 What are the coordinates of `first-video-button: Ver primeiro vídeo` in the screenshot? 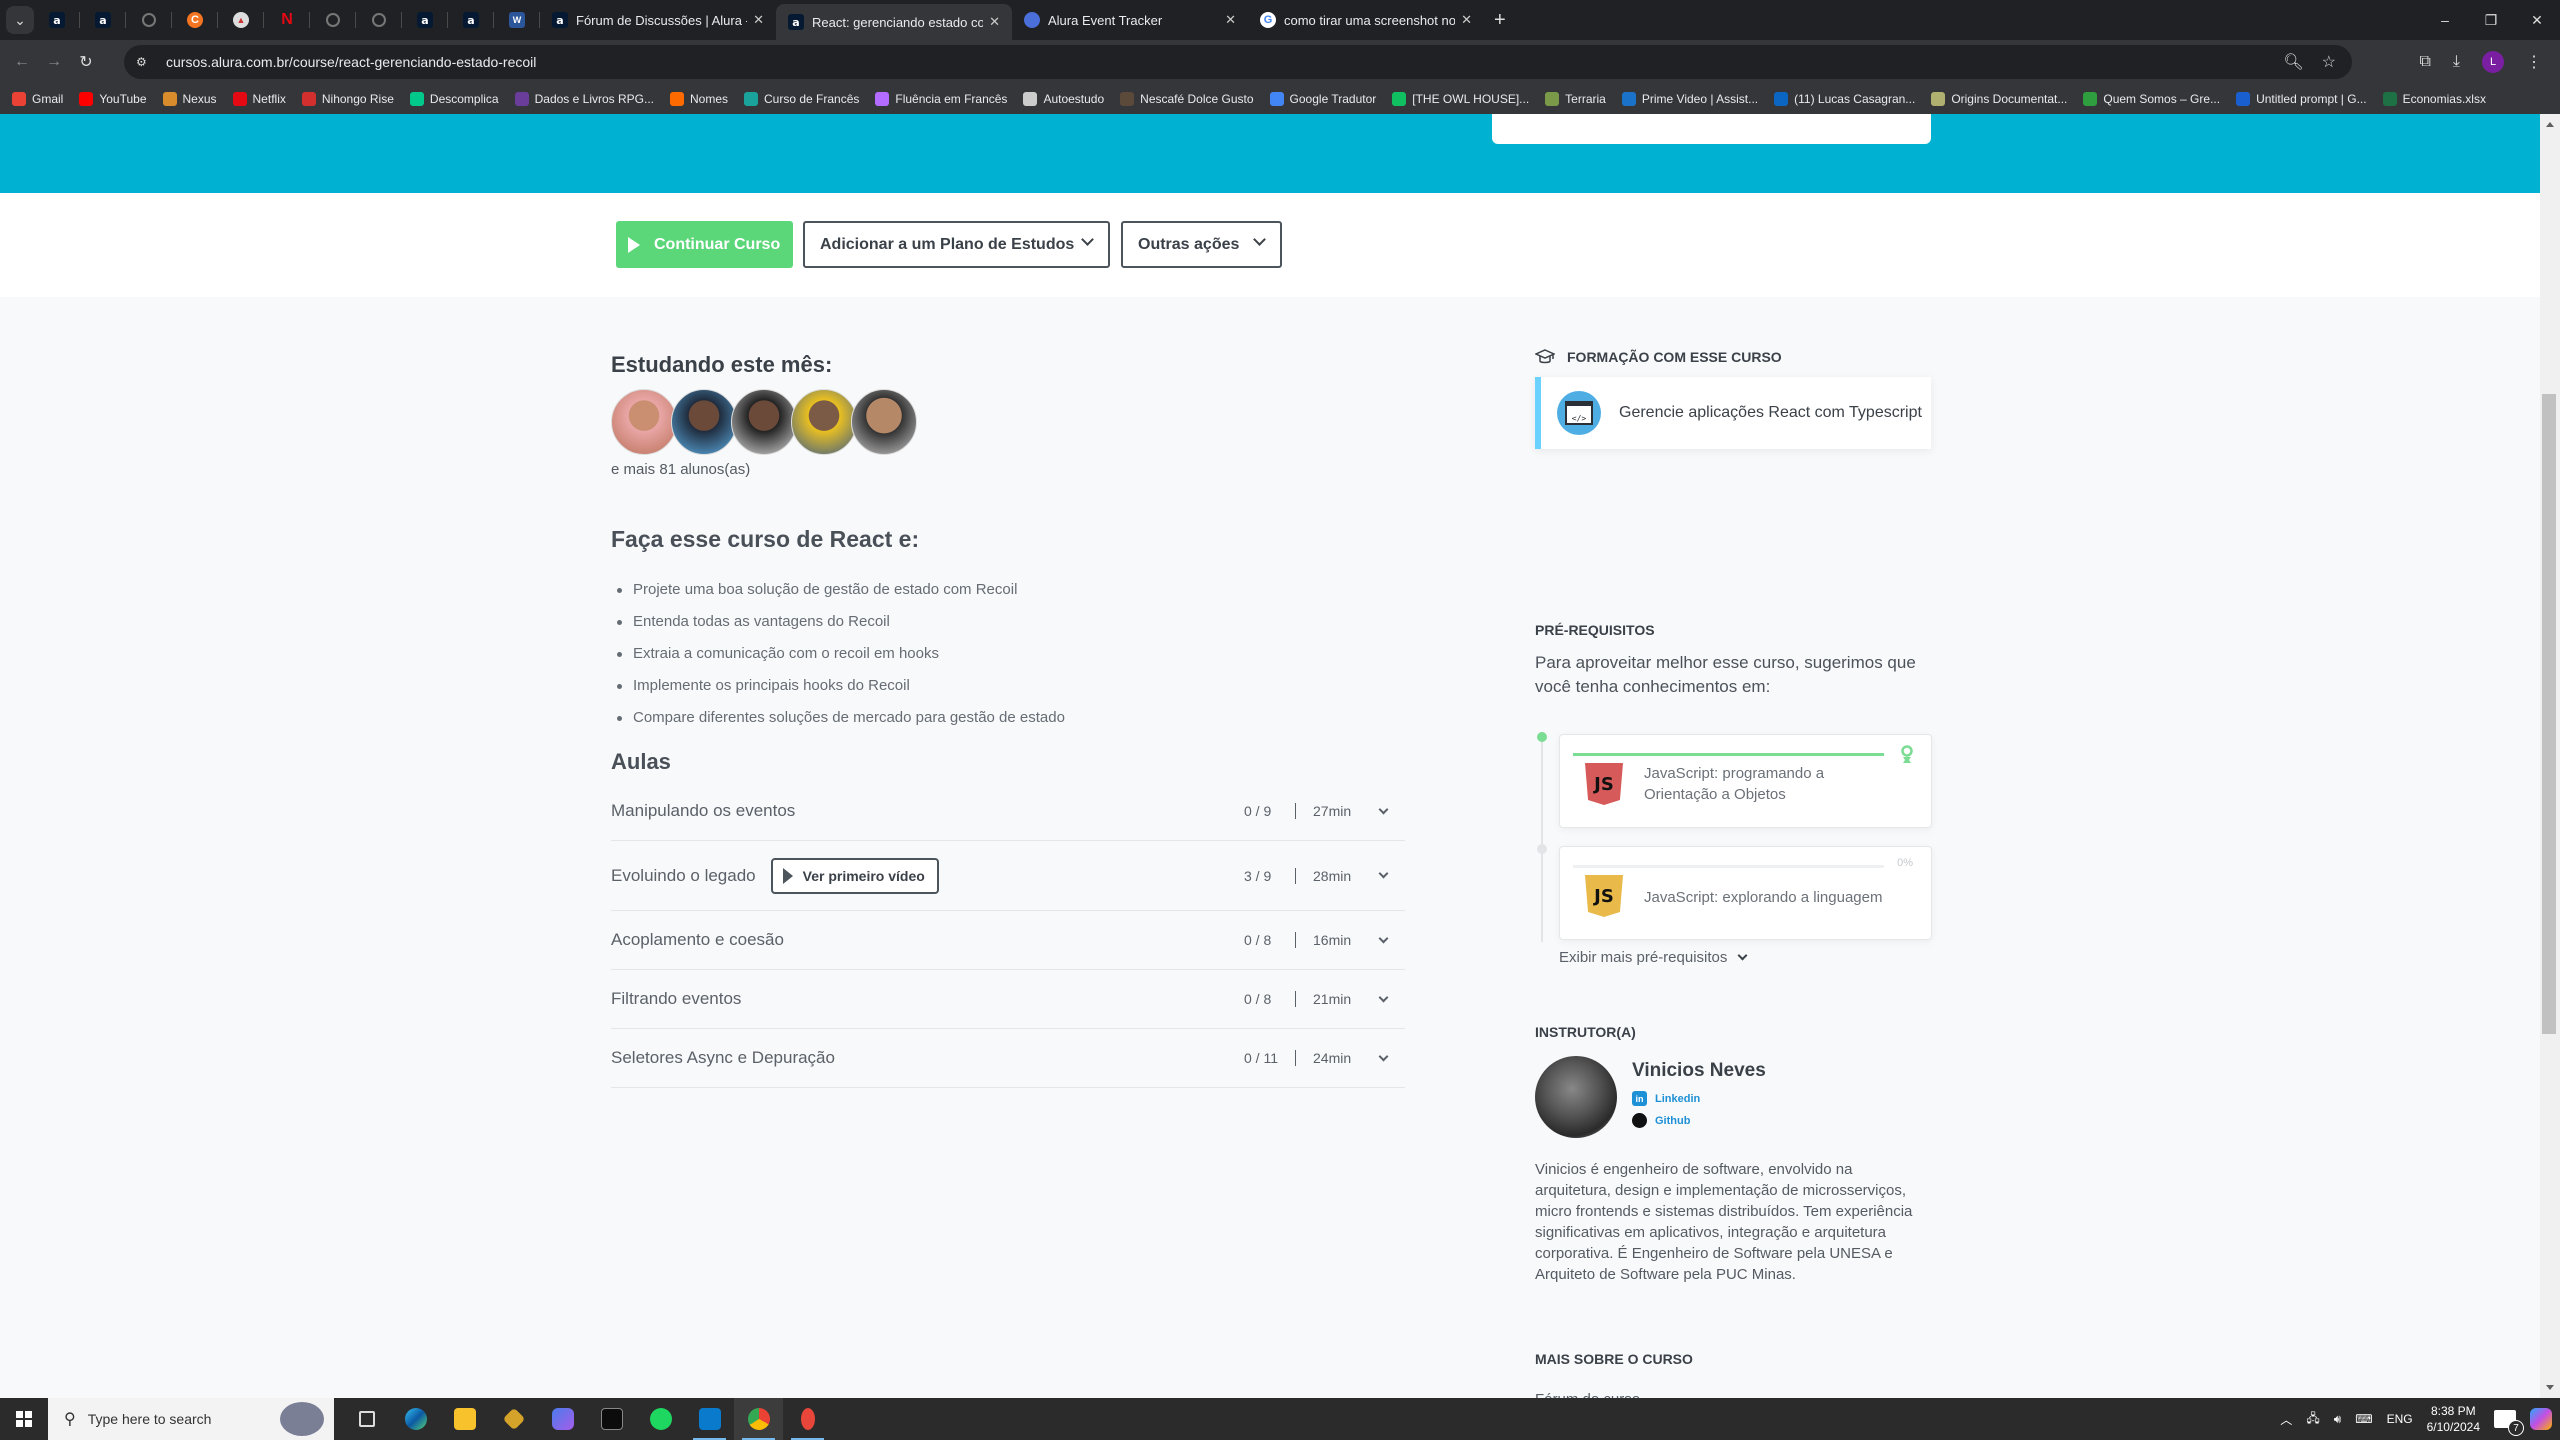 It's located at (854, 875).